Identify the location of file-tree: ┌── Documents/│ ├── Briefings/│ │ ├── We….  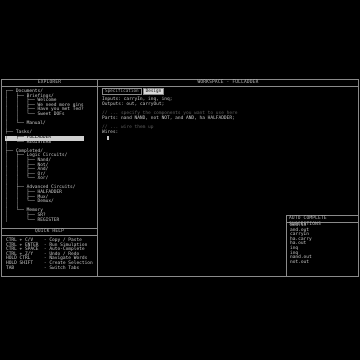
(44, 156).